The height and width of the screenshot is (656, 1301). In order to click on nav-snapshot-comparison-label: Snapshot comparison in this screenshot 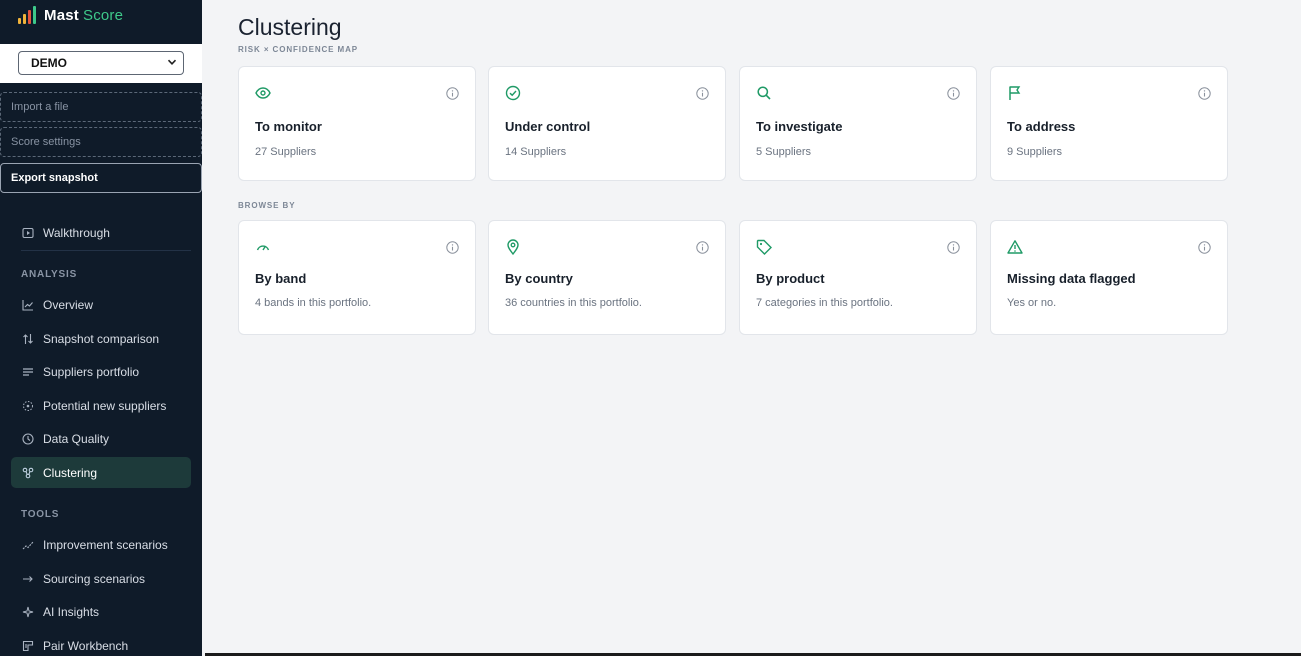, I will do `click(101, 338)`.